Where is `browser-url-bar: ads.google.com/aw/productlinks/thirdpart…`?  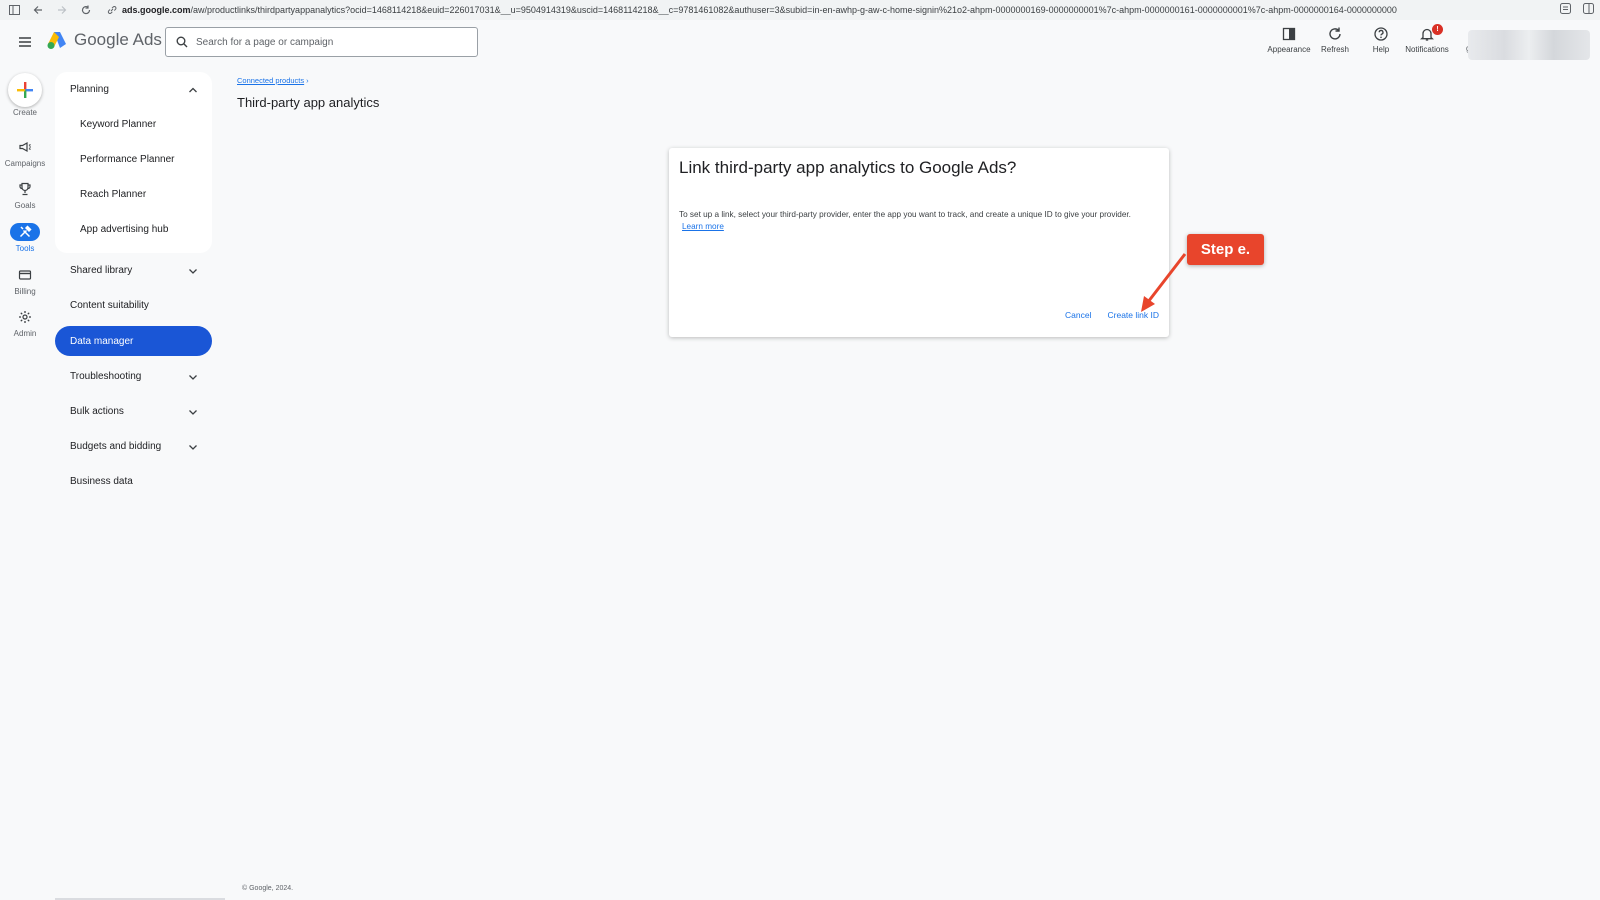
browser-url-bar: ads.google.com/aw/productlinks/thirdpart… is located at coordinates (800, 10).